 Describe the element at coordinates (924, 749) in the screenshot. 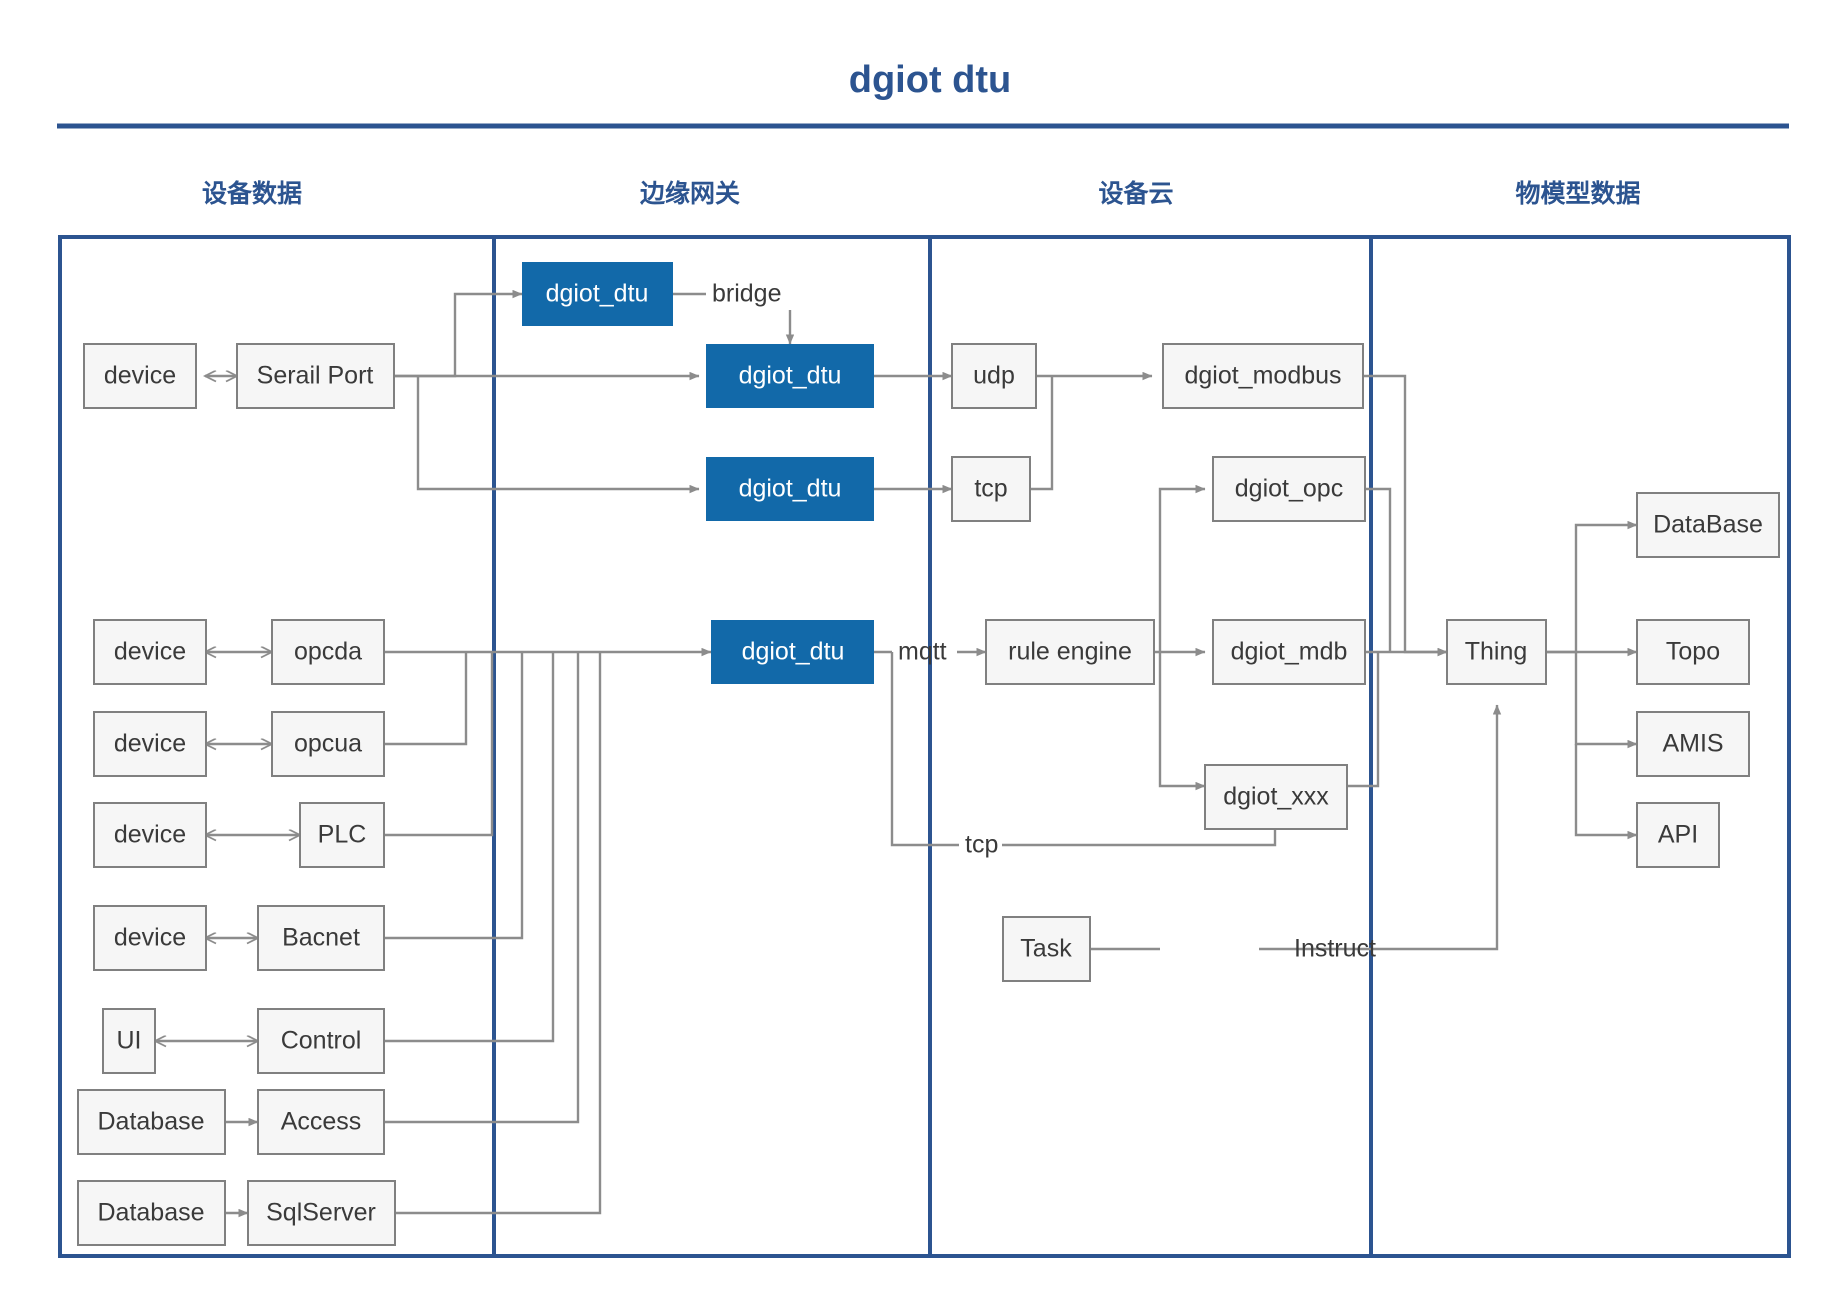

I see `link-dgiotdtu4-tcp-stub` at that location.